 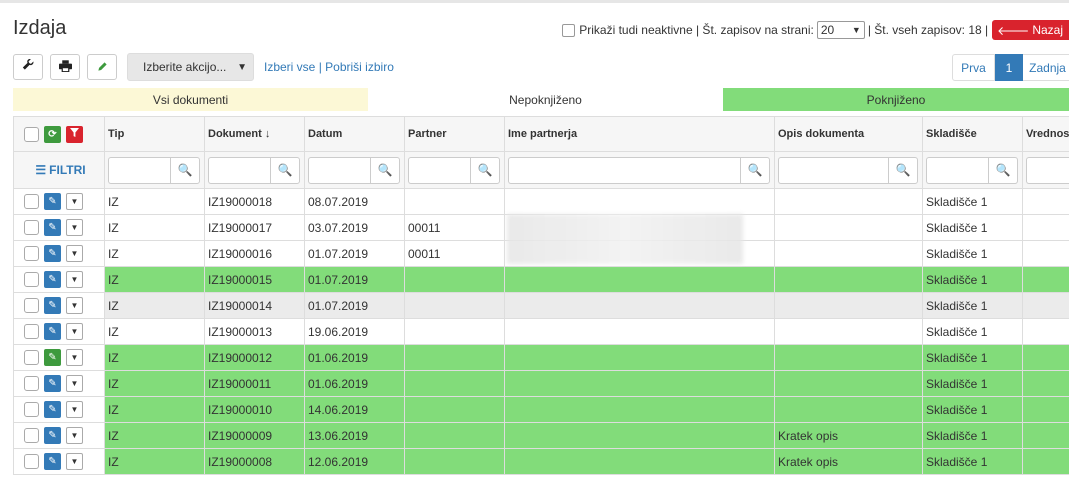 What do you see at coordinates (154, 134) in the screenshot?
I see `col-header-tip: Tip` at bounding box center [154, 134].